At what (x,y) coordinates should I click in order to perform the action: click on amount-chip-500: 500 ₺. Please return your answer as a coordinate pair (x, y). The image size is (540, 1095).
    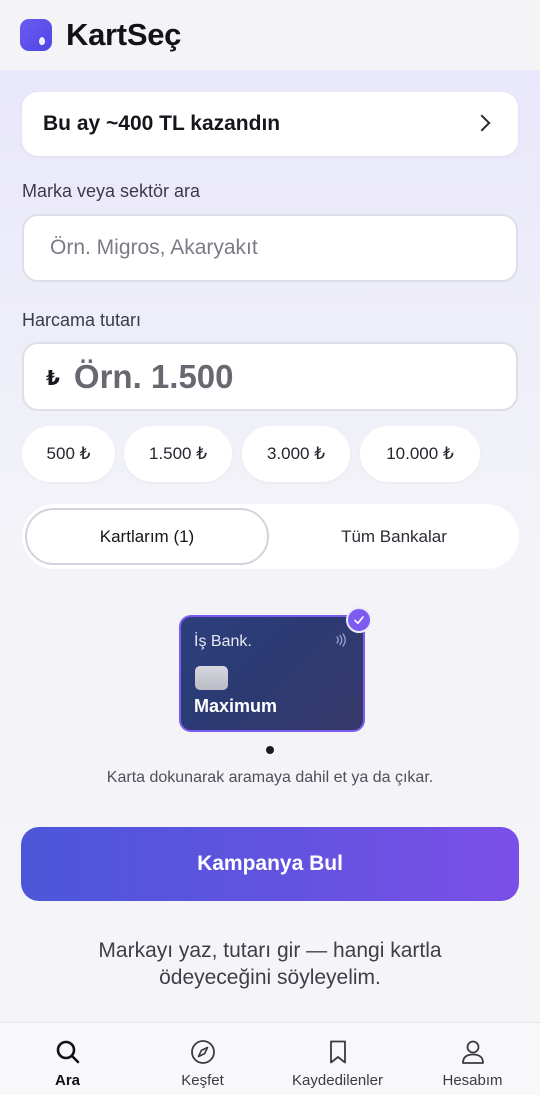
    Looking at the image, I should click on (68, 454).